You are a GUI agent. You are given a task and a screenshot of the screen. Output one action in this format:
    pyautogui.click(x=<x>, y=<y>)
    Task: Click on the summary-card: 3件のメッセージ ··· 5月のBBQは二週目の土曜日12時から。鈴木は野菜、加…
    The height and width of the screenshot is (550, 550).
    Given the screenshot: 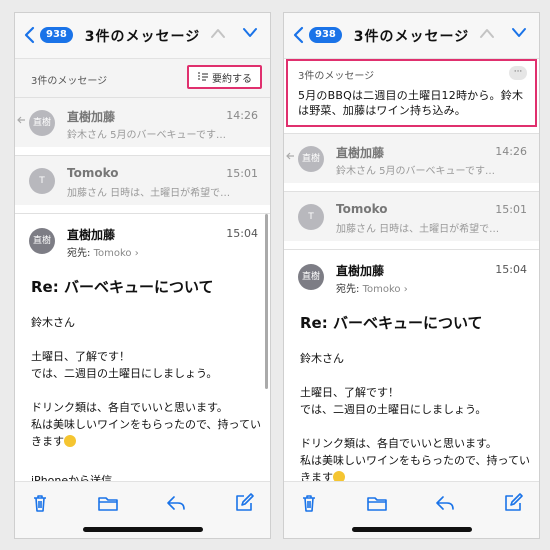 What is the action you would take?
    pyautogui.click(x=411, y=93)
    